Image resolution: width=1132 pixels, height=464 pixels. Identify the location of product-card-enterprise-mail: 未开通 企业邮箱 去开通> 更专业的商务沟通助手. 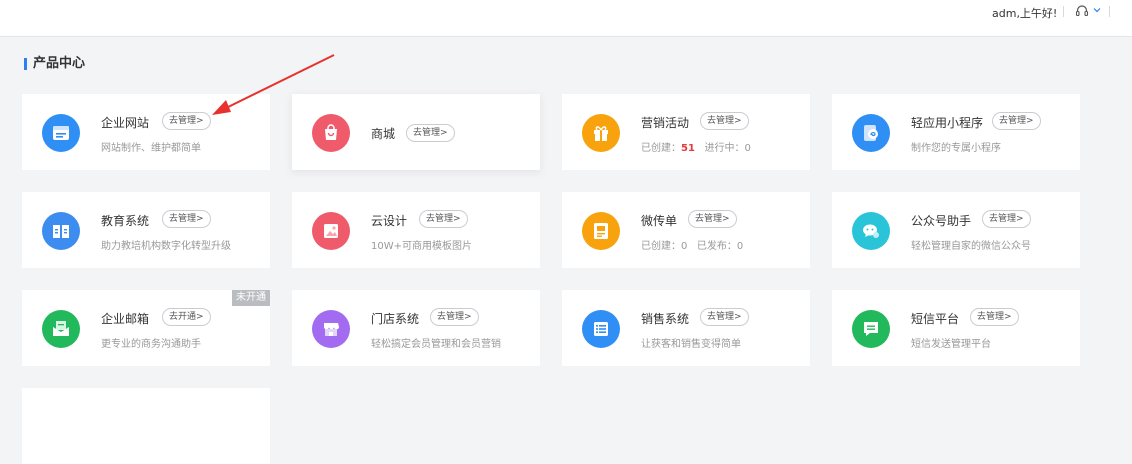
(146, 328).